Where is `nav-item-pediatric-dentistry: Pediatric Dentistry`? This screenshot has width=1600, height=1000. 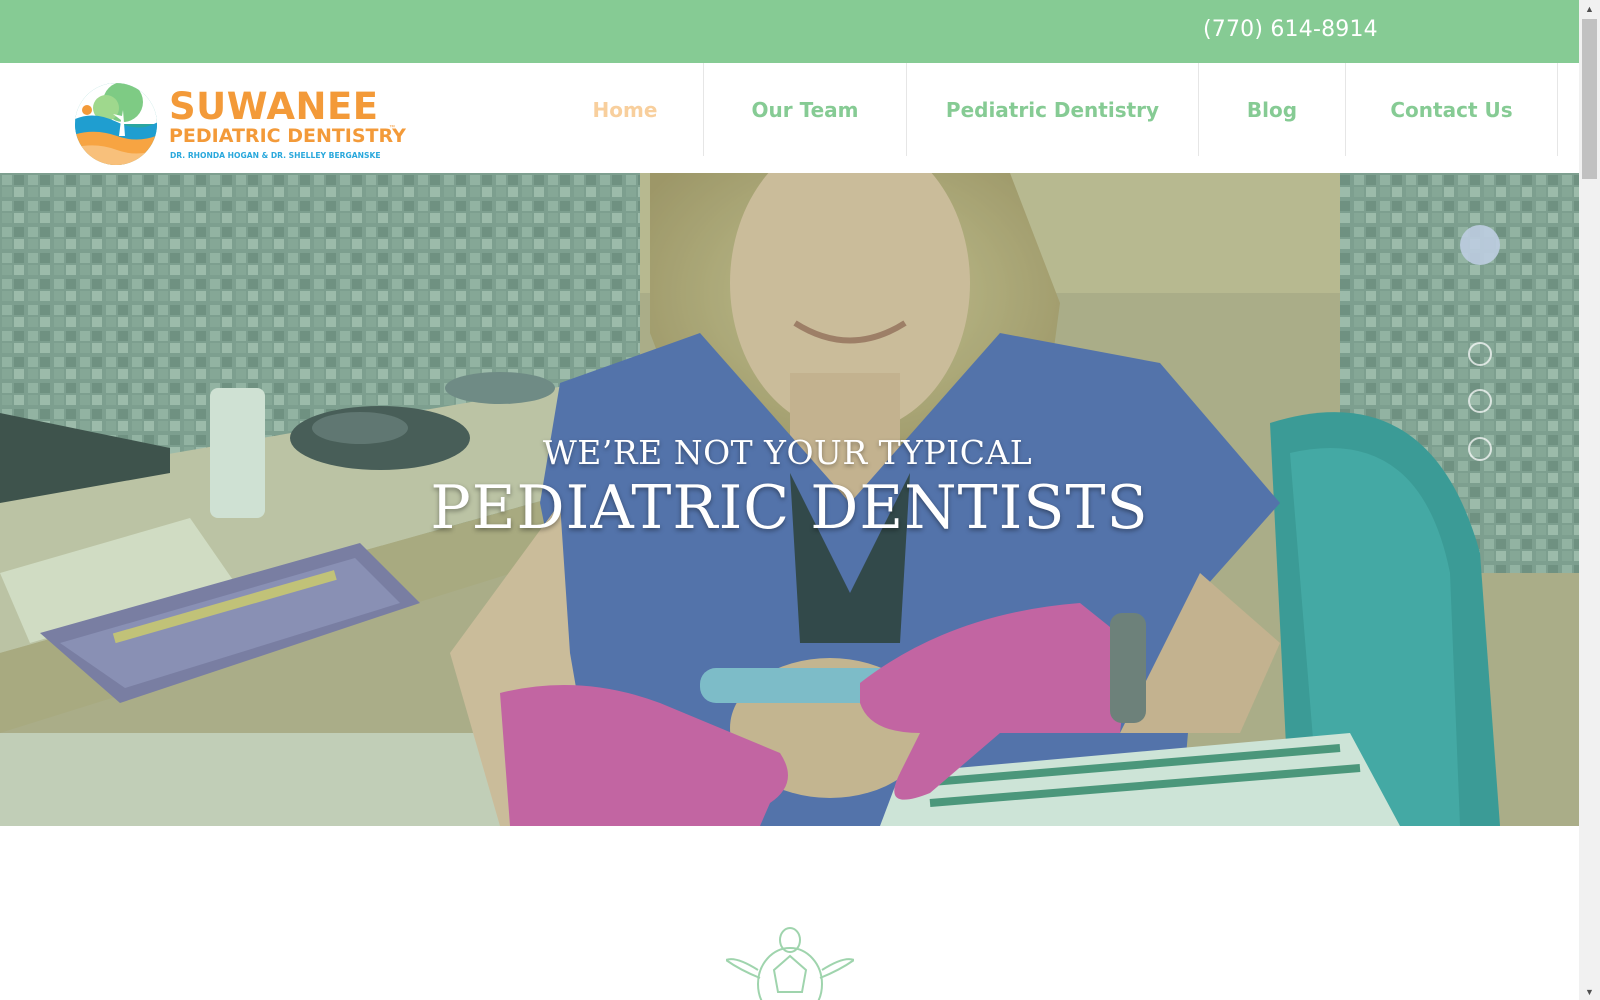 nav-item-pediatric-dentistry: Pediatric Dentistry is located at coordinates (1053, 109).